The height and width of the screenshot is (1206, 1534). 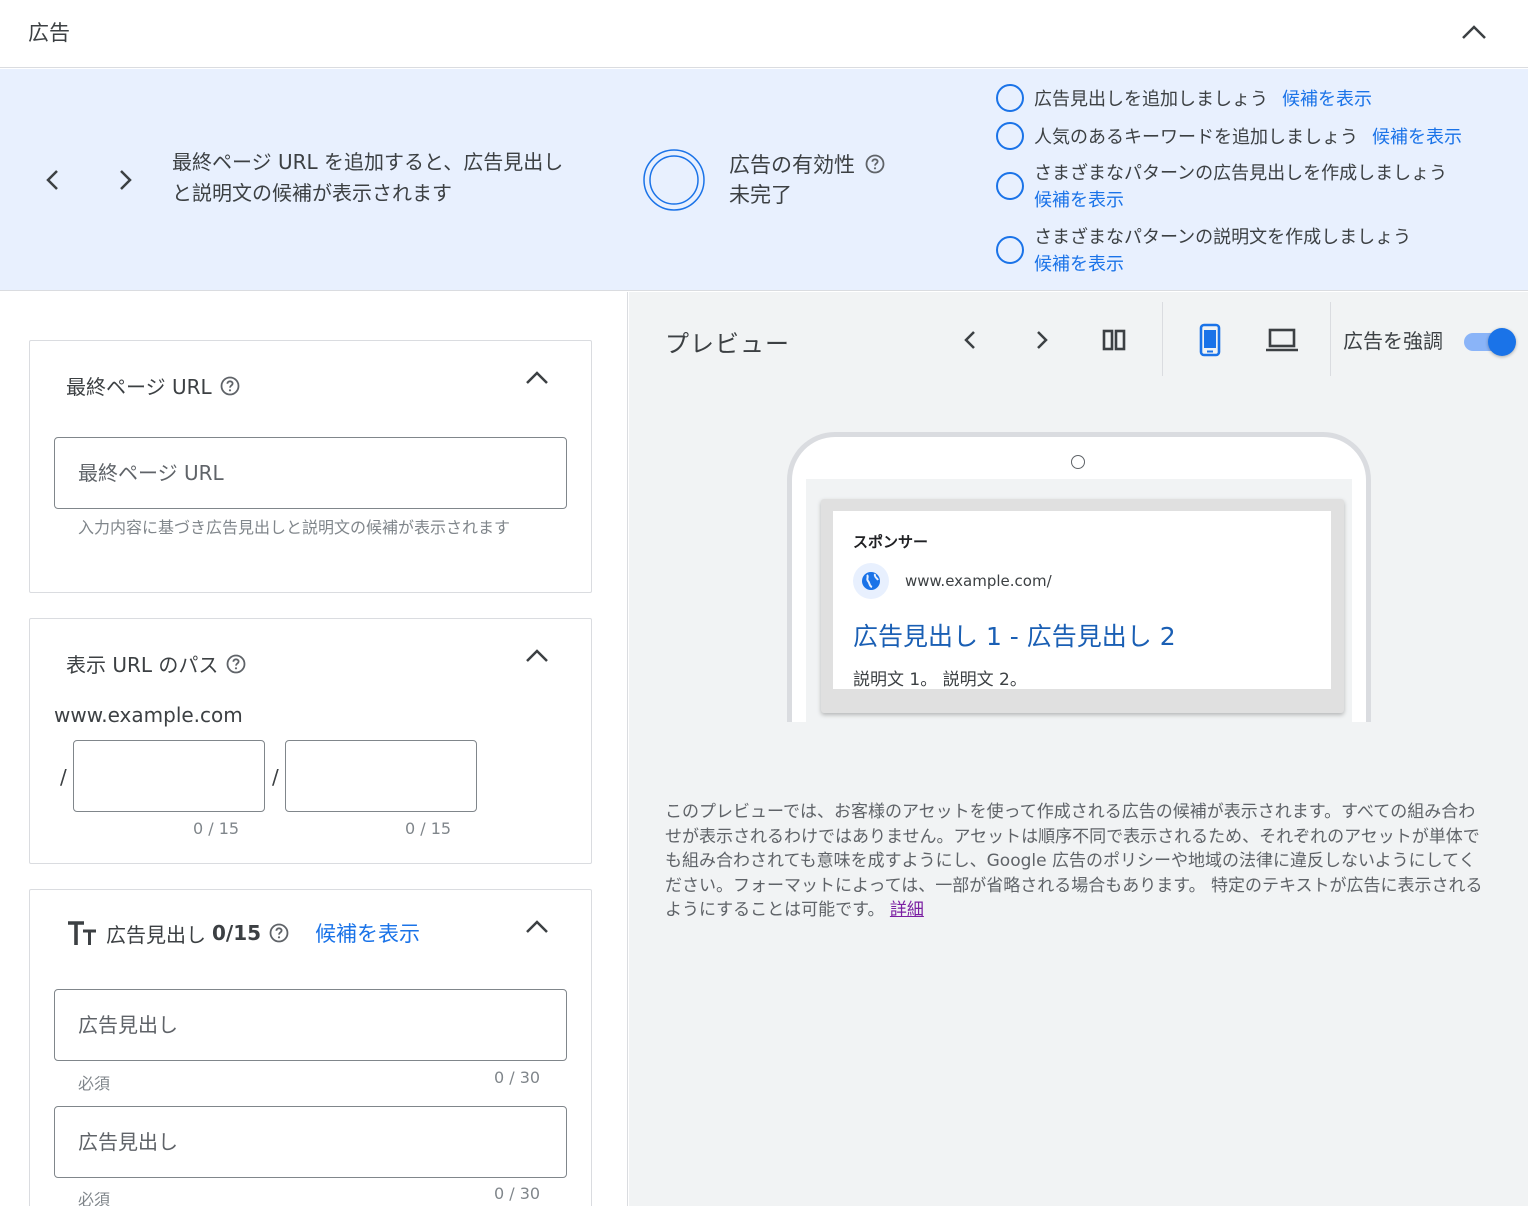 What do you see at coordinates (294, 527) in the screenshot?
I see `final-url-hint: 入力内容に基づき広告見出しと説明文の候補が表示されます` at bounding box center [294, 527].